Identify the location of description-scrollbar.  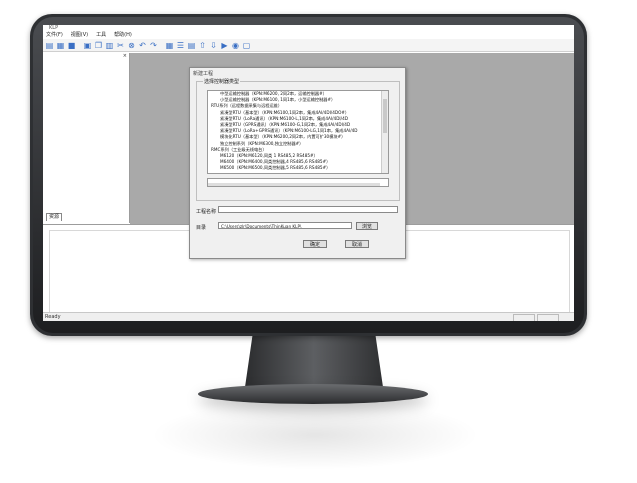
(294, 184).